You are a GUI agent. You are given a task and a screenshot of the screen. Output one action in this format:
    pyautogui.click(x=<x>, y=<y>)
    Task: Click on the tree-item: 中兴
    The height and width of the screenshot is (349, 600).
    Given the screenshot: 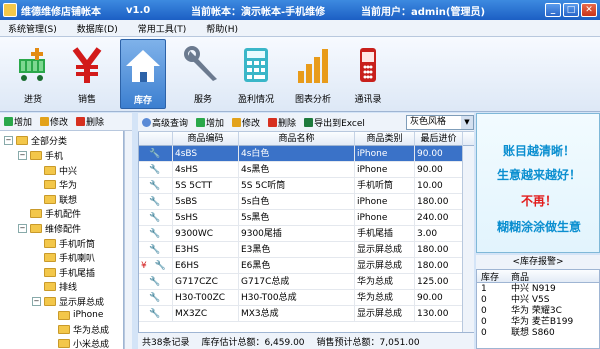 What is the action you would take?
    pyautogui.click(x=60, y=170)
    